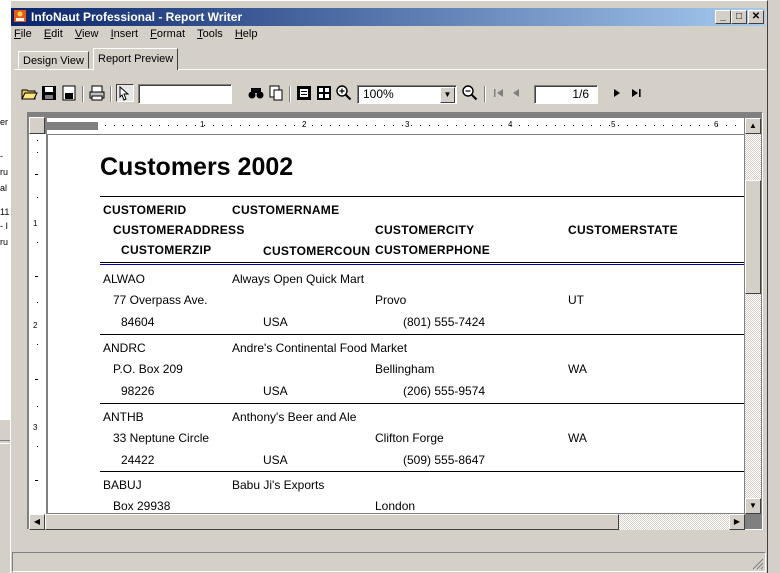  Describe the element at coordinates (407, 94) in the screenshot. I see `zoom-select: 100% ▼` at that location.